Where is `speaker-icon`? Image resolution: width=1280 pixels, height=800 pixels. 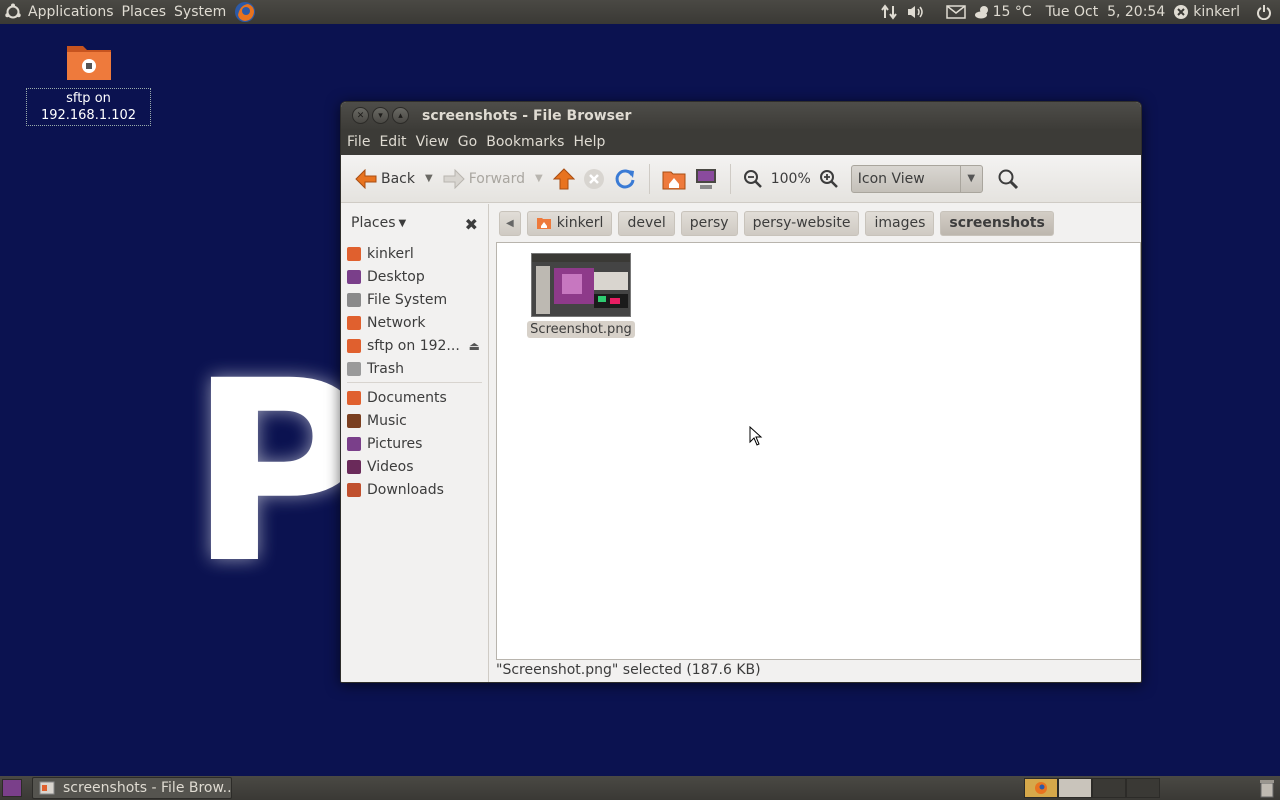
speaker-icon is located at coordinates (916, 12).